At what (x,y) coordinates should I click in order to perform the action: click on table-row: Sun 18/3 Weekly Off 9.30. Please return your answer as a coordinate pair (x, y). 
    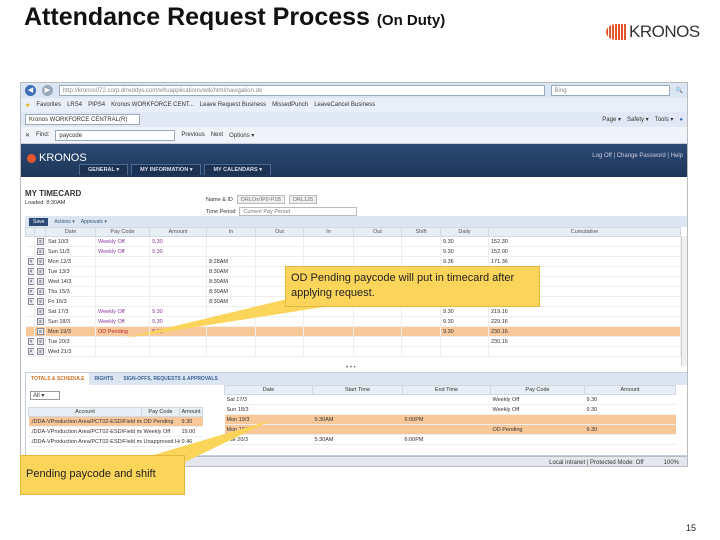
    Looking at the image, I should click on (450, 409).